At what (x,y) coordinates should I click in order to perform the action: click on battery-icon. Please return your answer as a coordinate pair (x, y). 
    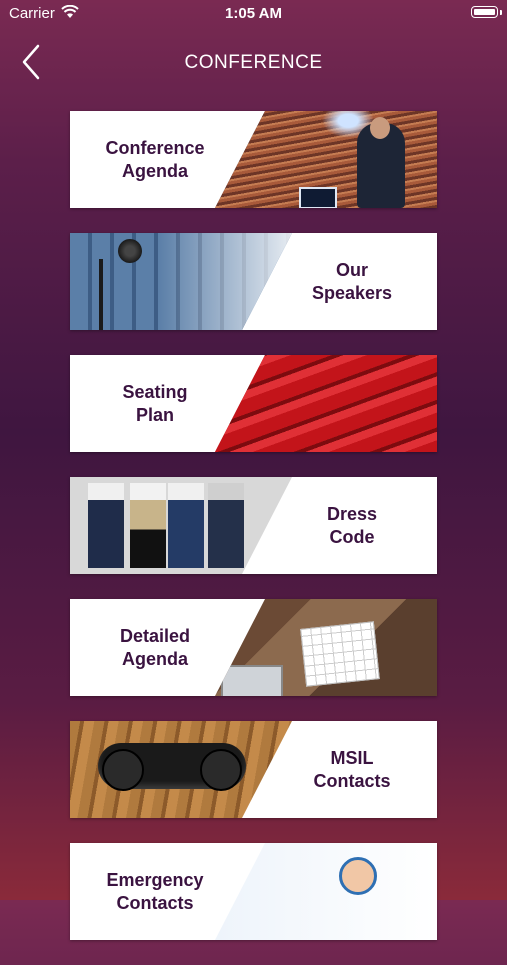
    Looking at the image, I should click on (484, 12).